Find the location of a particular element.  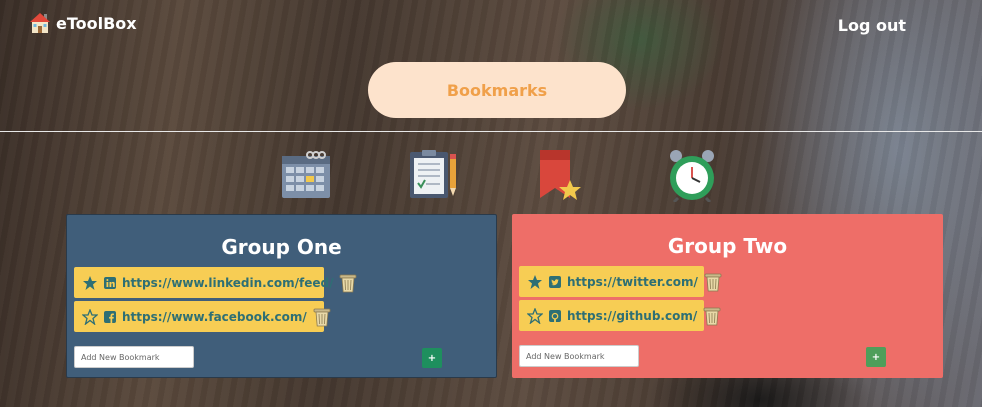

header-divider is located at coordinates (491, 131).